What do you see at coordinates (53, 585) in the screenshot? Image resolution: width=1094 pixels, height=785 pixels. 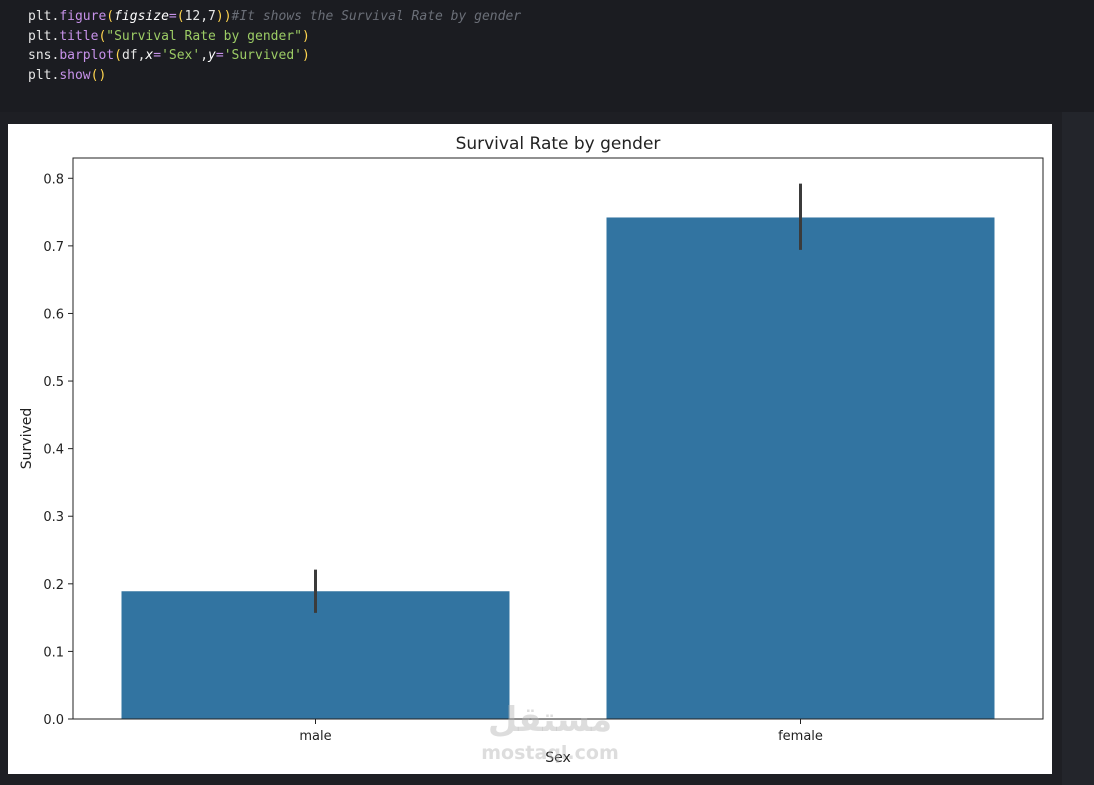 I see `y-tick-label: 0.2` at bounding box center [53, 585].